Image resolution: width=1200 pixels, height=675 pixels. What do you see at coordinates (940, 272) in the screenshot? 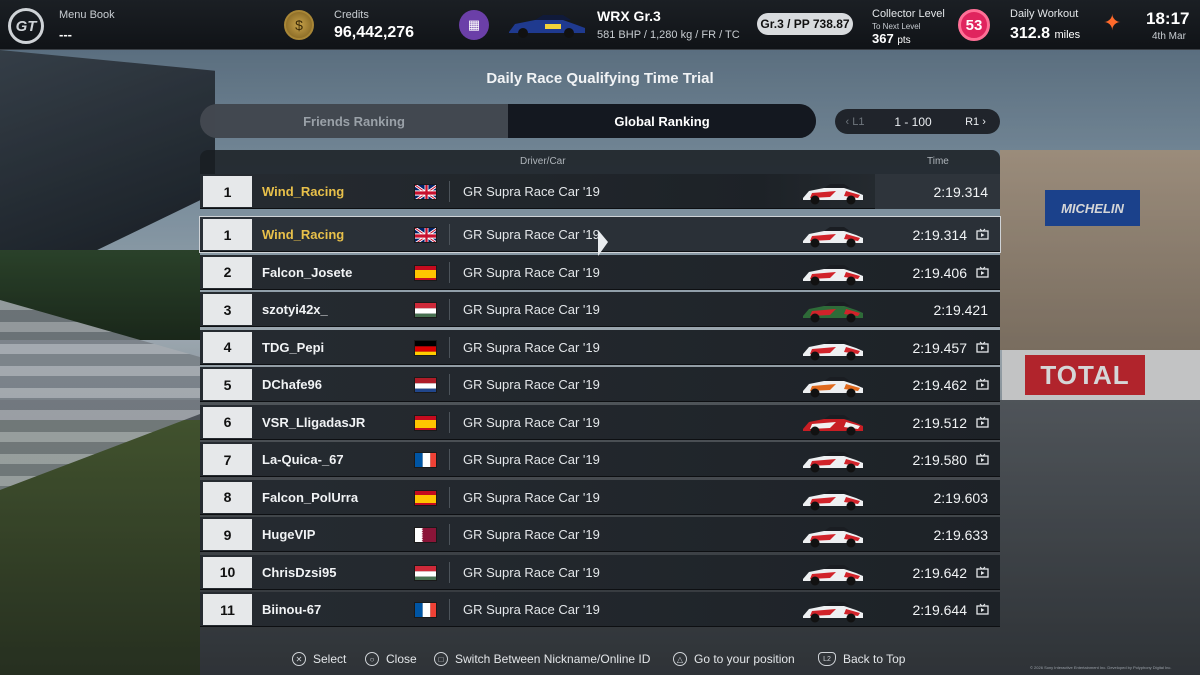
I see `lap-time: 2:19.406` at bounding box center [940, 272].